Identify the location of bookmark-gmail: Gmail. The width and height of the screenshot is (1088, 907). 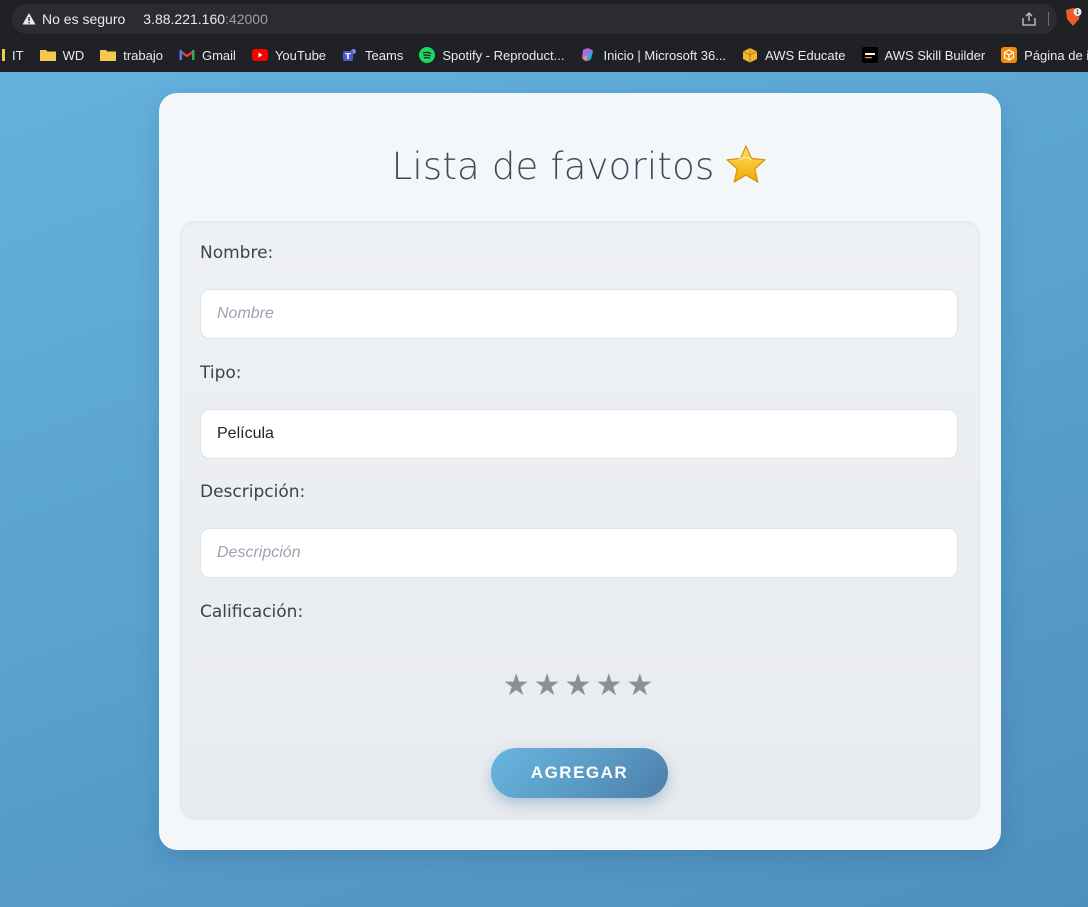
(207, 55).